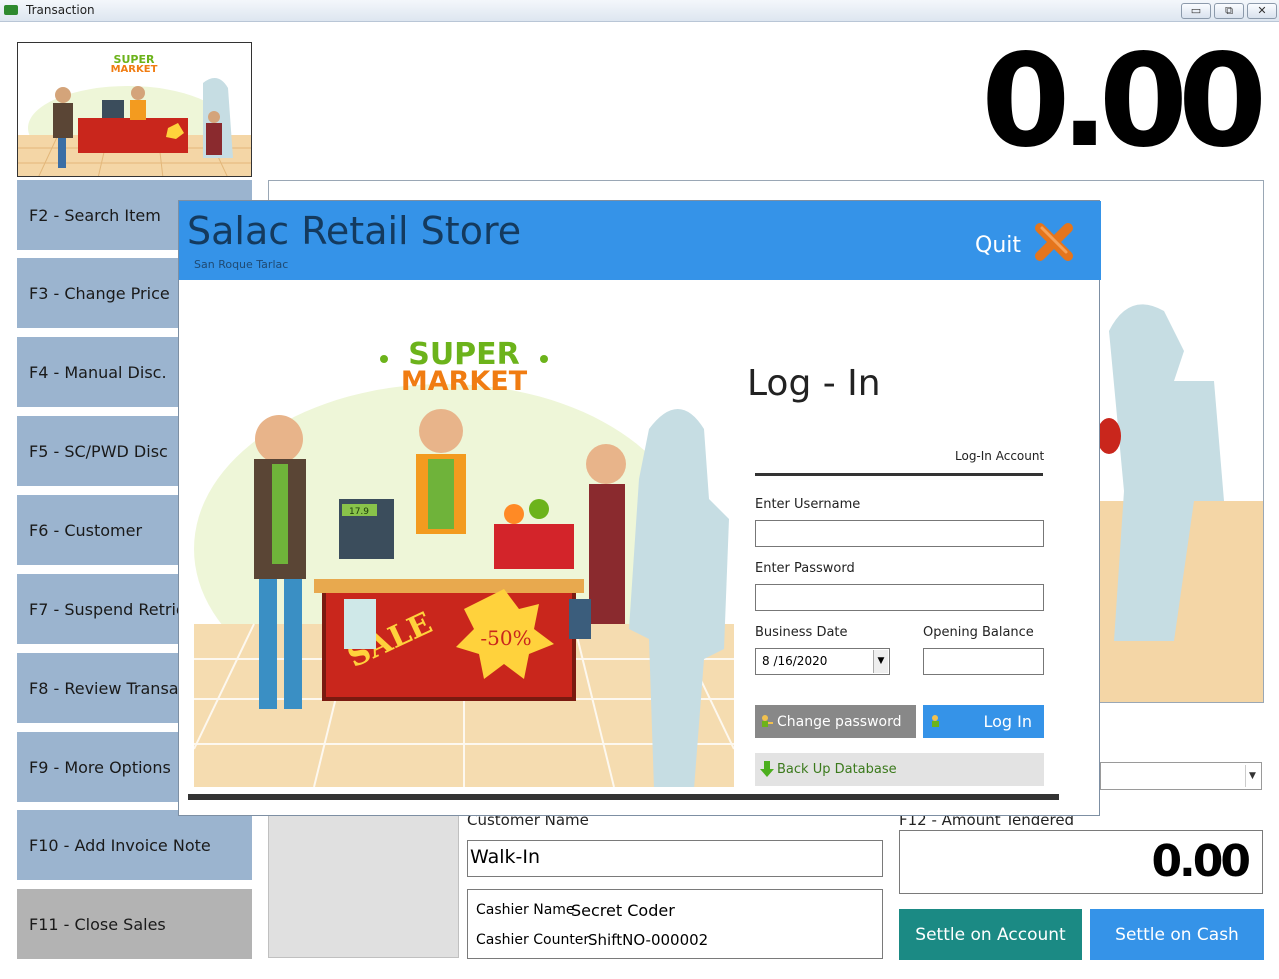  Describe the element at coordinates (795, 661) in the screenshot. I see `business-date-value: 8 /16/2020` at that location.